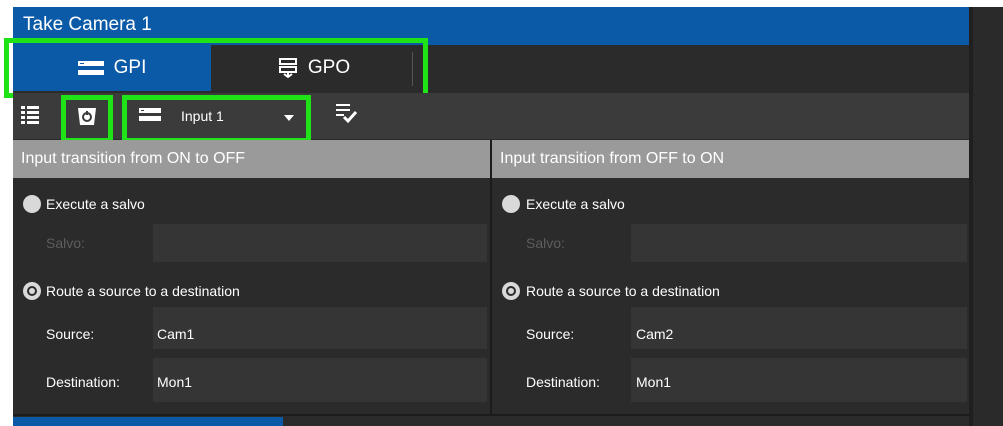 This screenshot has height=426, width=1003. What do you see at coordinates (30, 115) in the screenshot?
I see `list-icon` at bounding box center [30, 115].